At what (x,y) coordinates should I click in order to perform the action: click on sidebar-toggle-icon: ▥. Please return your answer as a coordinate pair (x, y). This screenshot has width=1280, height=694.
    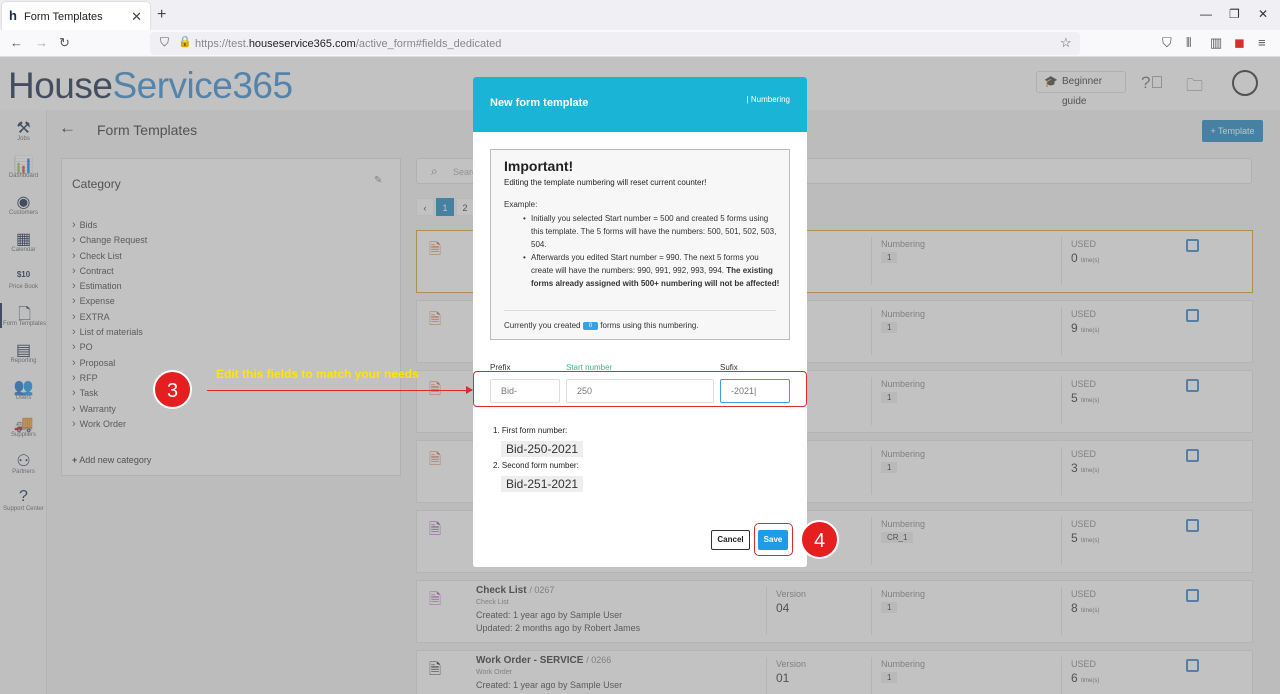
    Looking at the image, I should click on (1216, 43).